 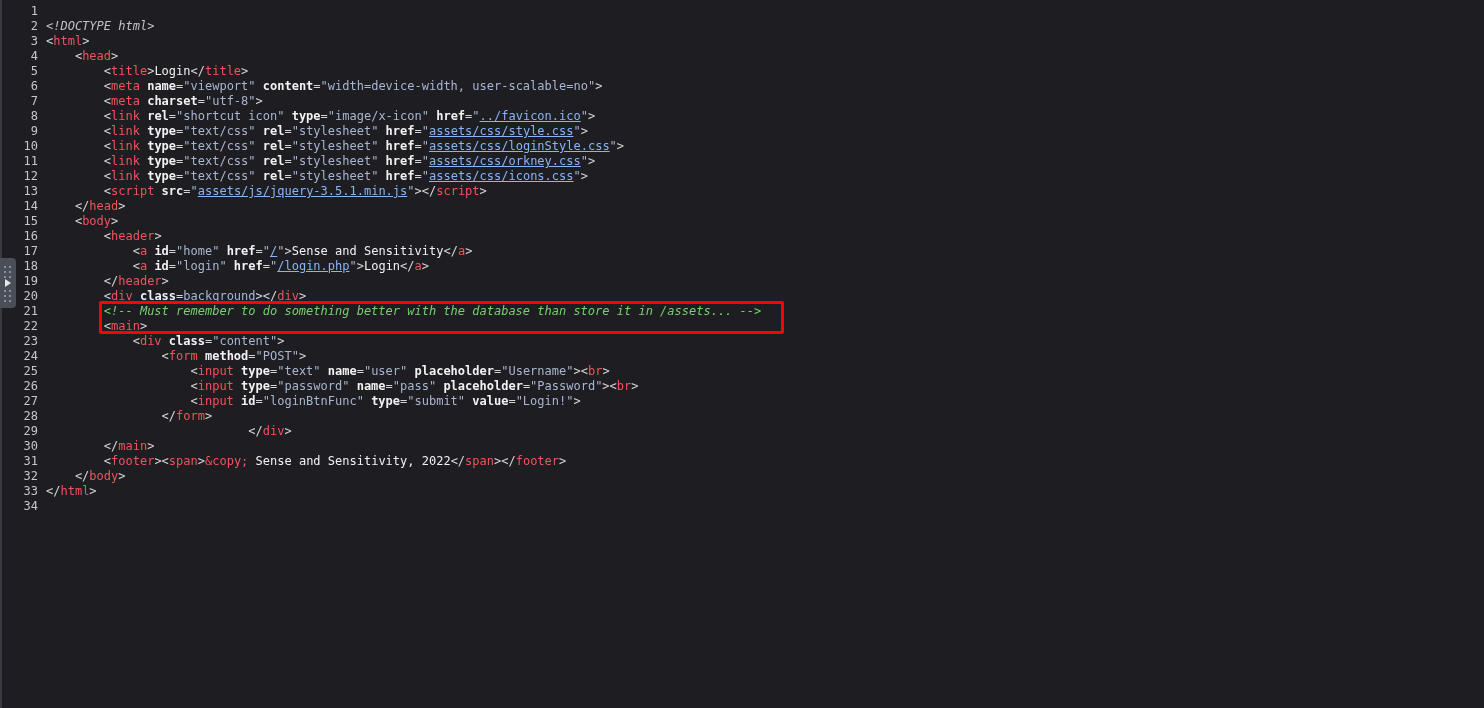 I want to click on code-text: <script src=", so click(x=150, y=191).